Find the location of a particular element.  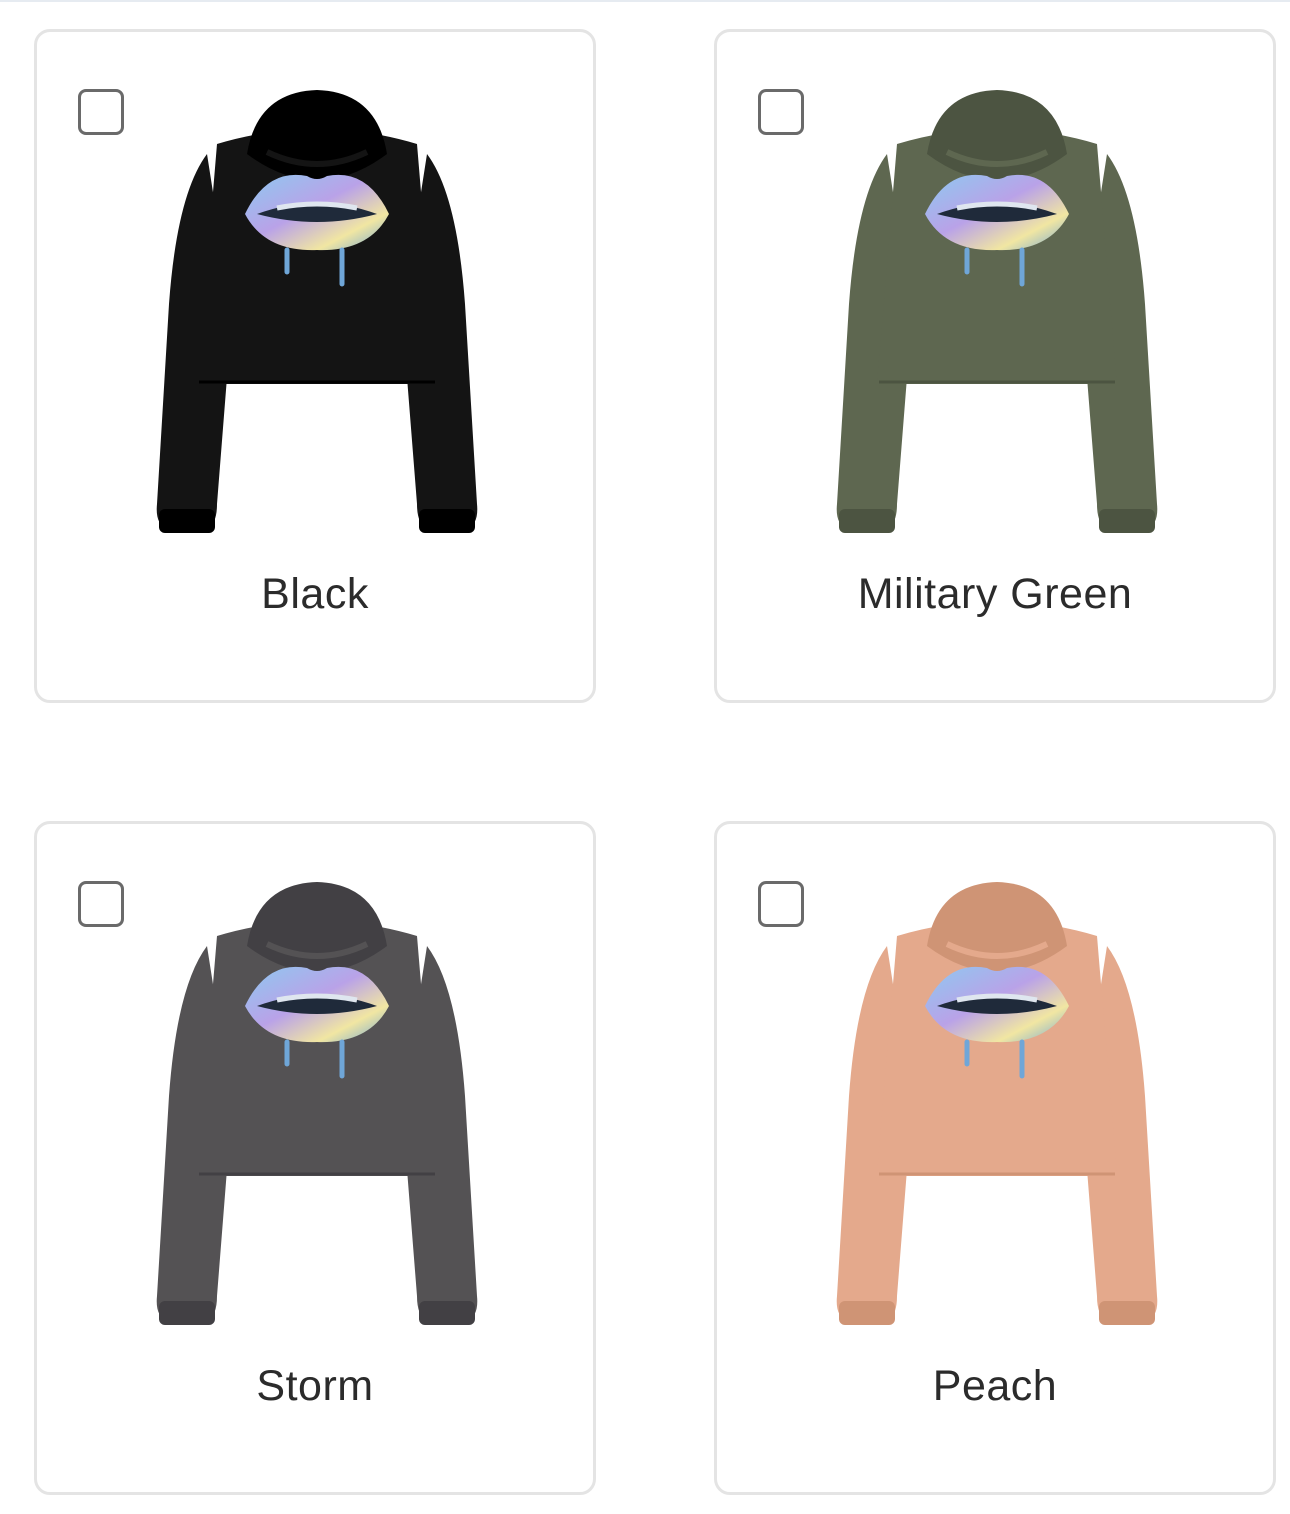

variant-label: Black is located at coordinates (315, 594).